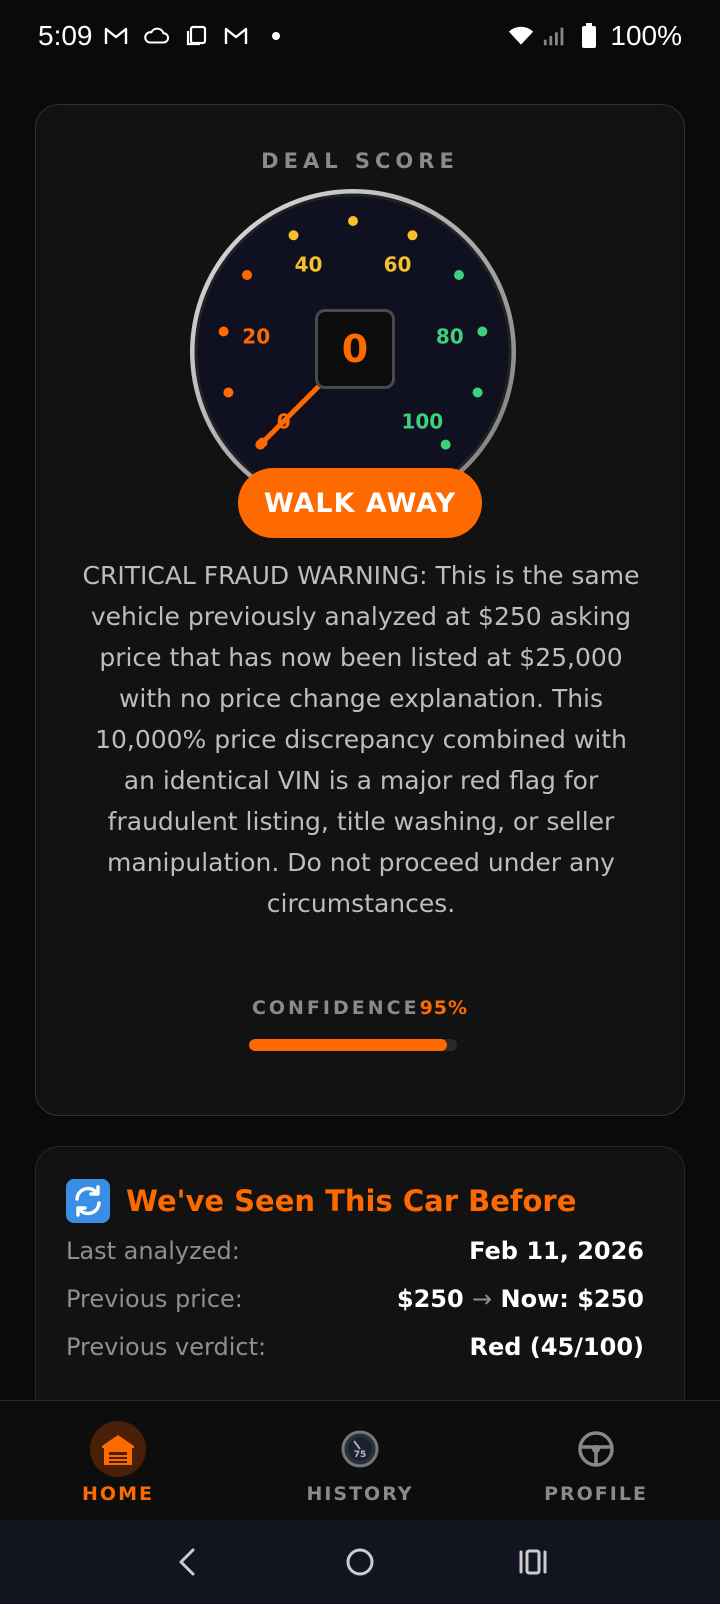 The width and height of the screenshot is (720, 1604). What do you see at coordinates (360, 1449) in the screenshot?
I see `speedometer-icon: 75` at bounding box center [360, 1449].